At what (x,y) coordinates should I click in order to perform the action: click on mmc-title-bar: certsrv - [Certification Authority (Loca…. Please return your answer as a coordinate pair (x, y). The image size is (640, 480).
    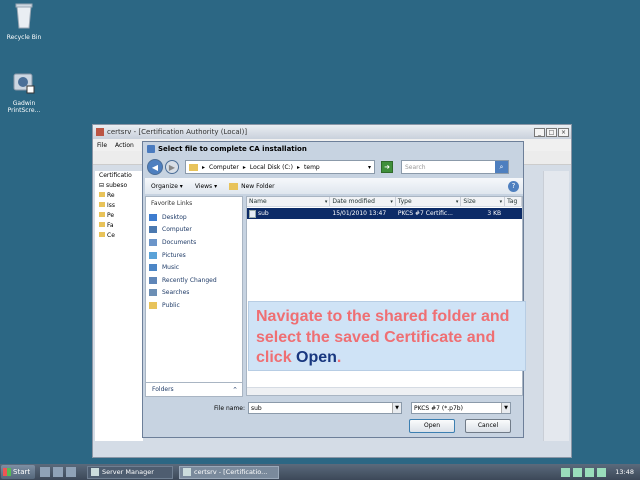
    Looking at the image, I should click on (332, 132).